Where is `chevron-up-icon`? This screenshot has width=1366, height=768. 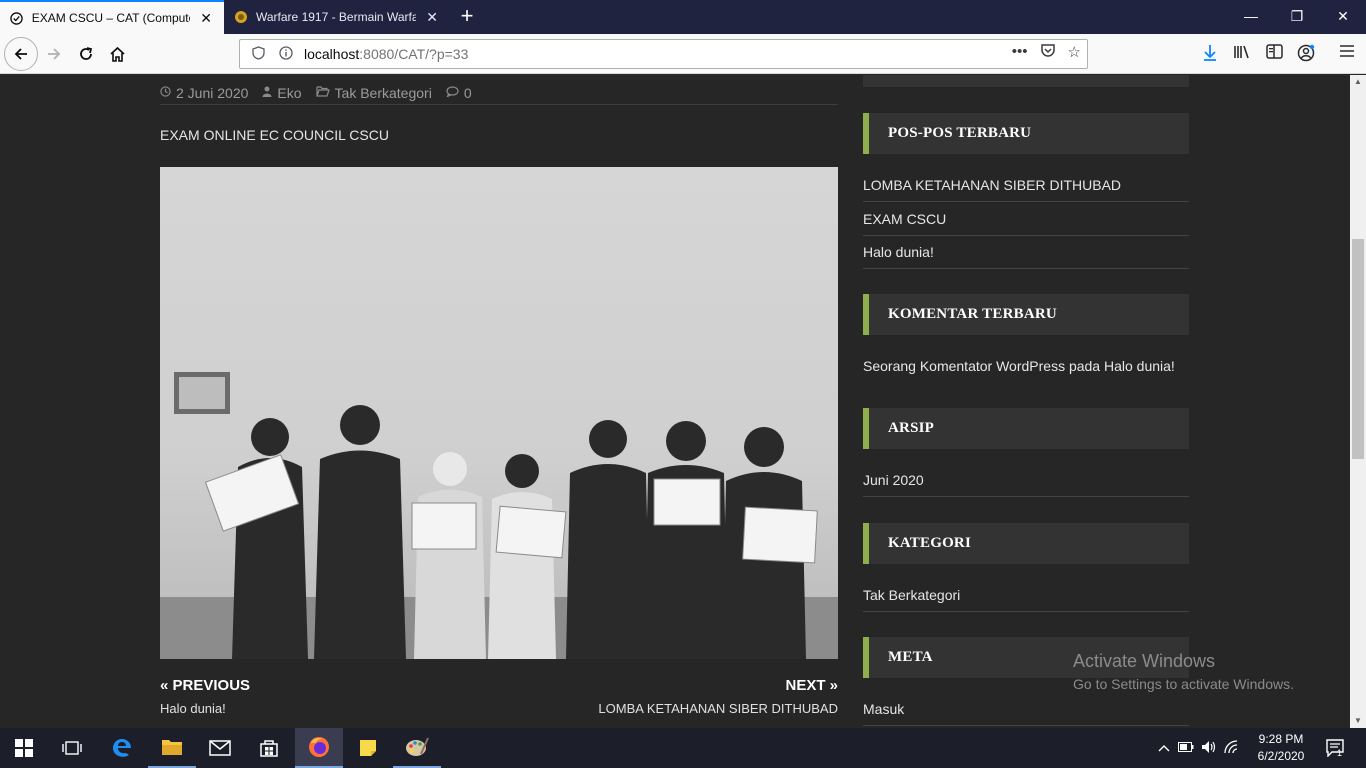 chevron-up-icon is located at coordinates (1164, 748).